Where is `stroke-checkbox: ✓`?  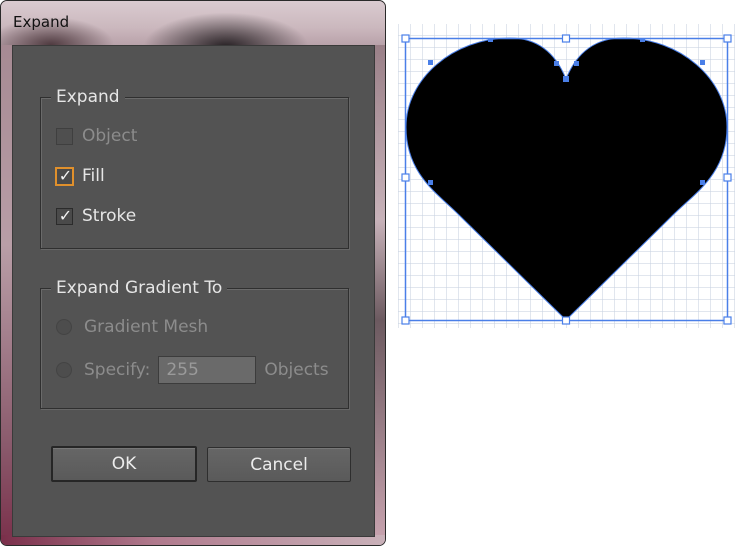 stroke-checkbox: ✓ is located at coordinates (64, 215).